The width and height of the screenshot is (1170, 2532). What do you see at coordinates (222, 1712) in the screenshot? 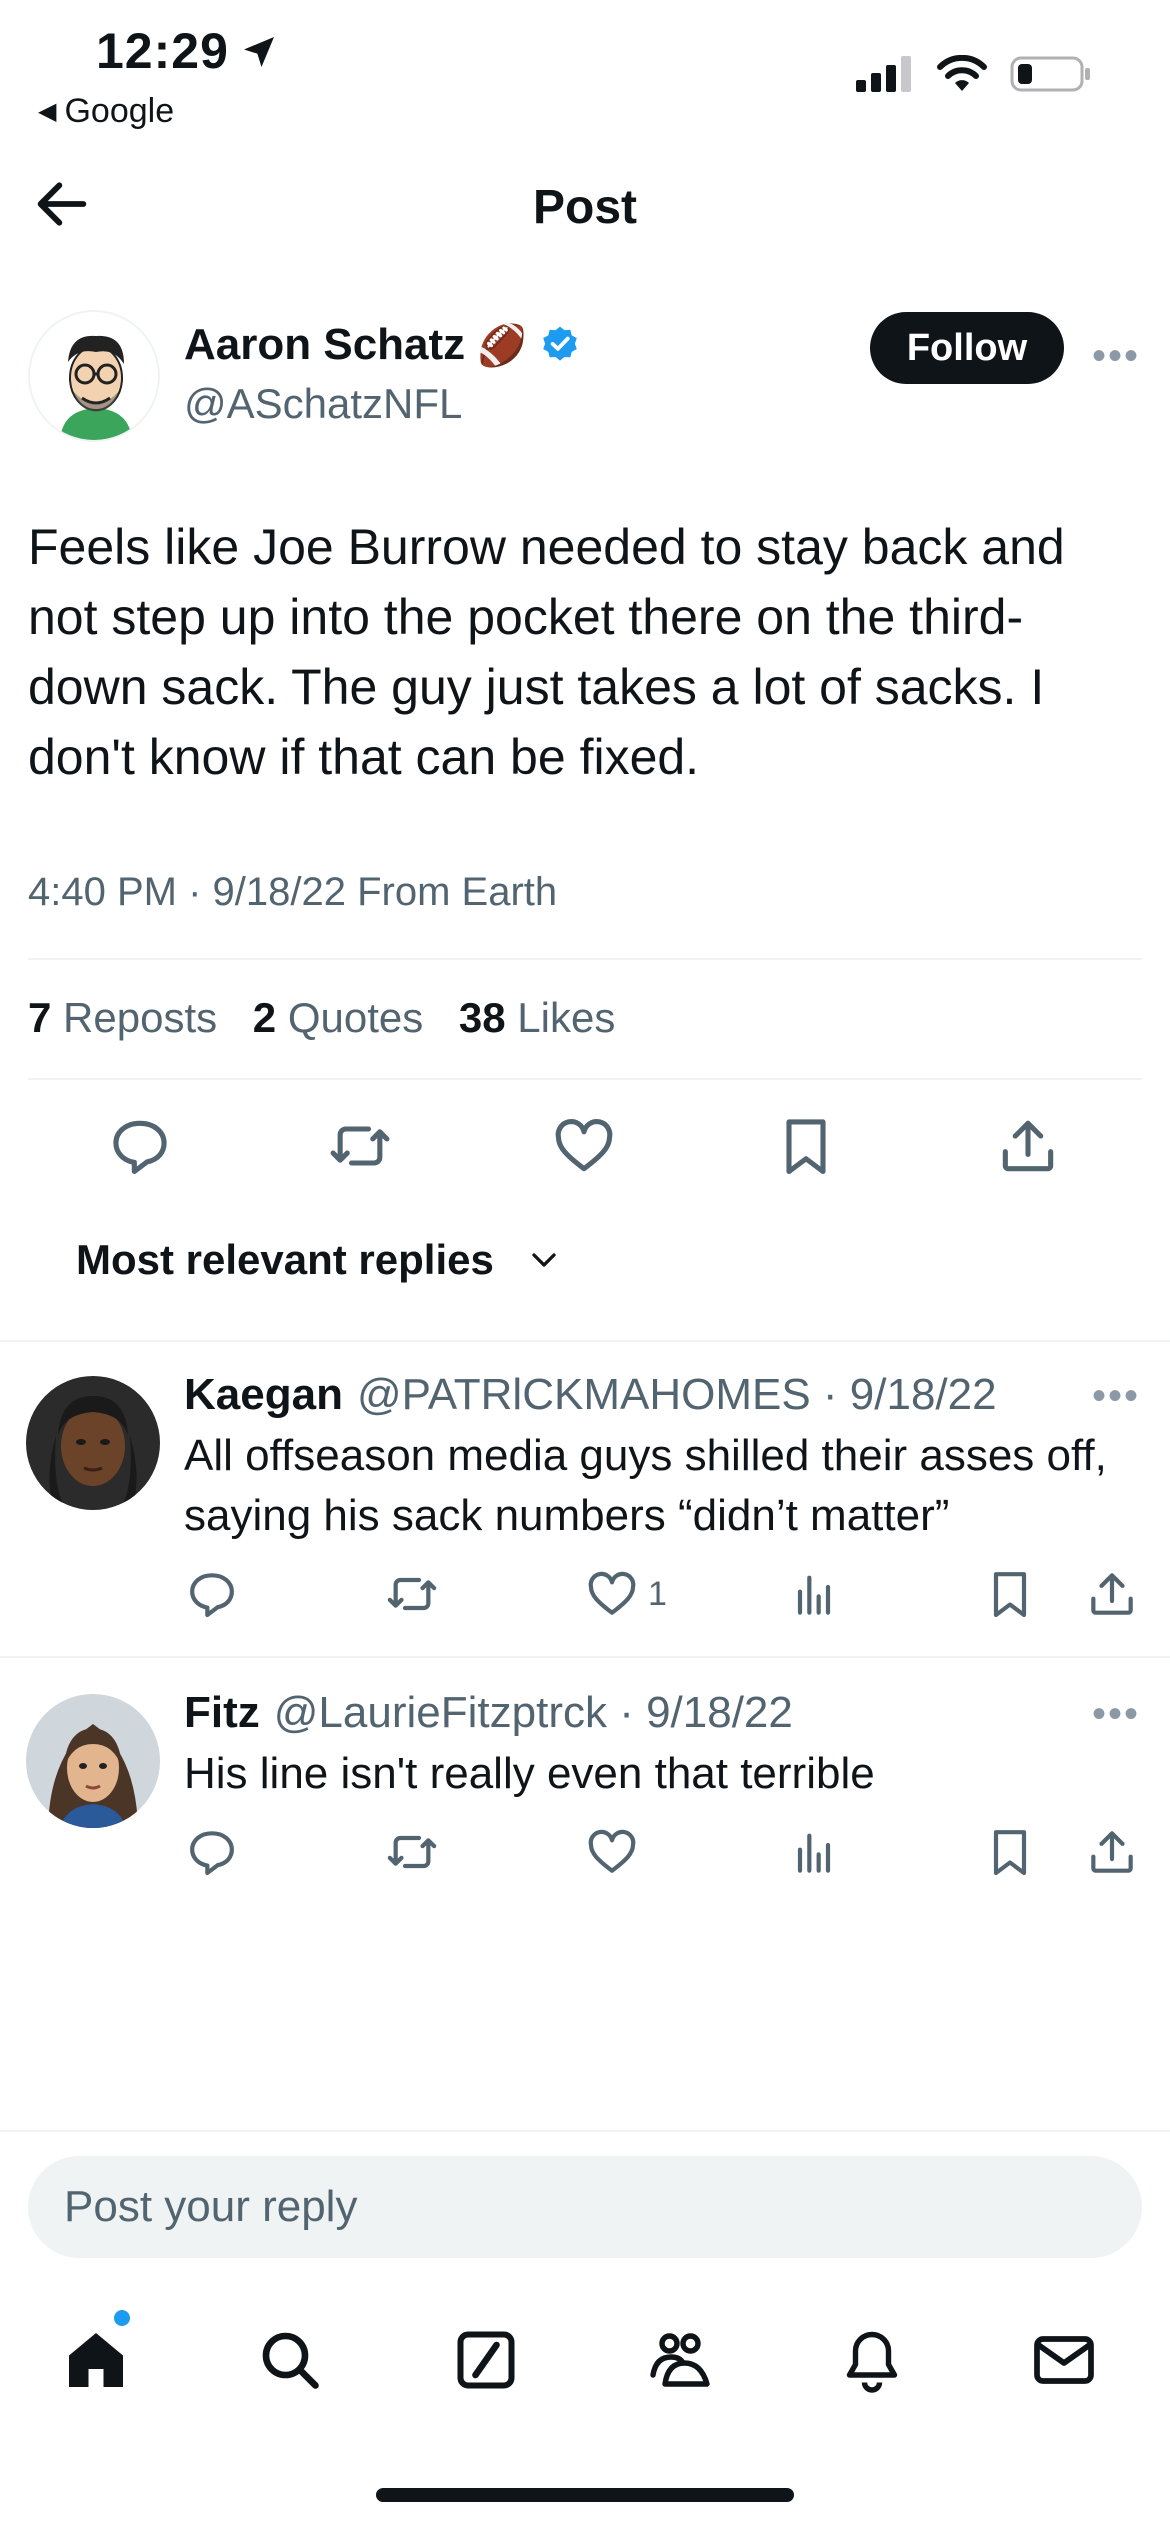
I see `reply-author-name: Fitz` at bounding box center [222, 1712].